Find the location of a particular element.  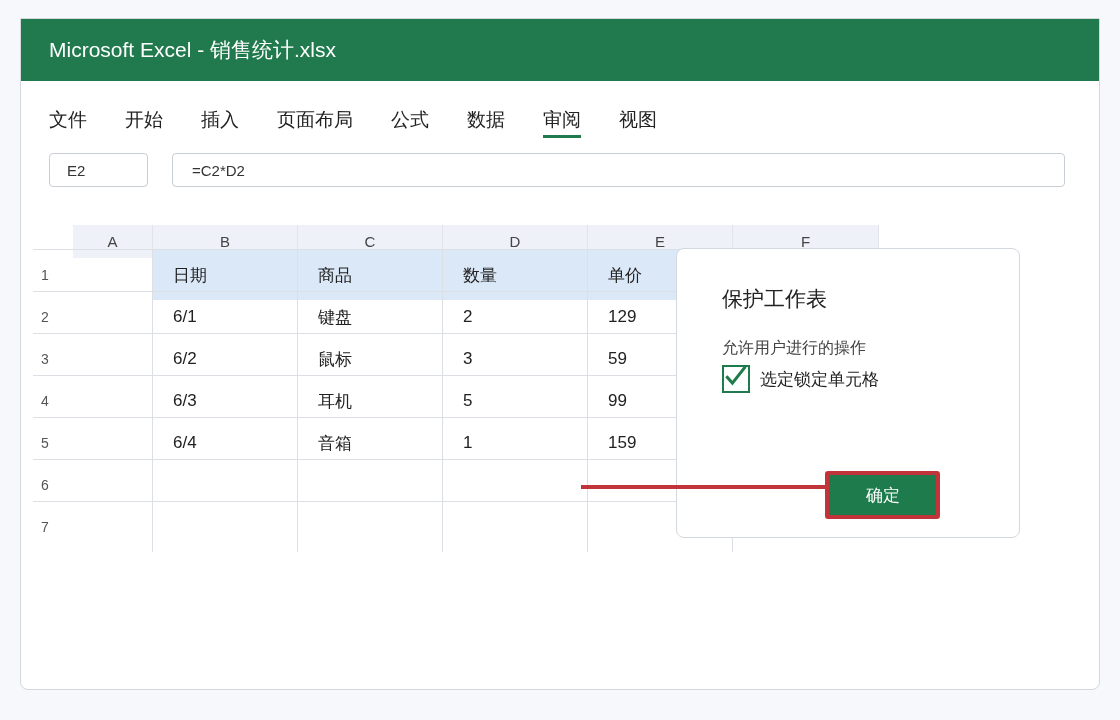

table-cell: 音箱 is located at coordinates (370, 442).